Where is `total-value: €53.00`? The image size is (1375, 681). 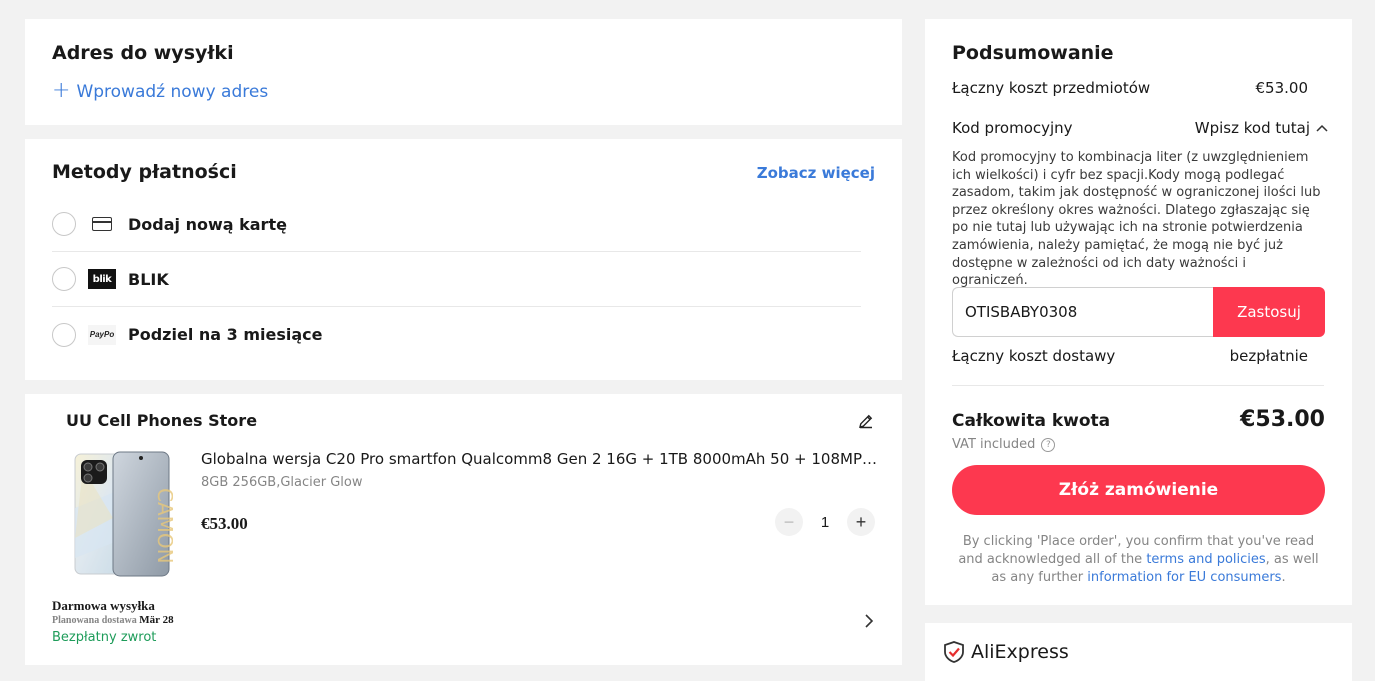 total-value: €53.00 is located at coordinates (1282, 419).